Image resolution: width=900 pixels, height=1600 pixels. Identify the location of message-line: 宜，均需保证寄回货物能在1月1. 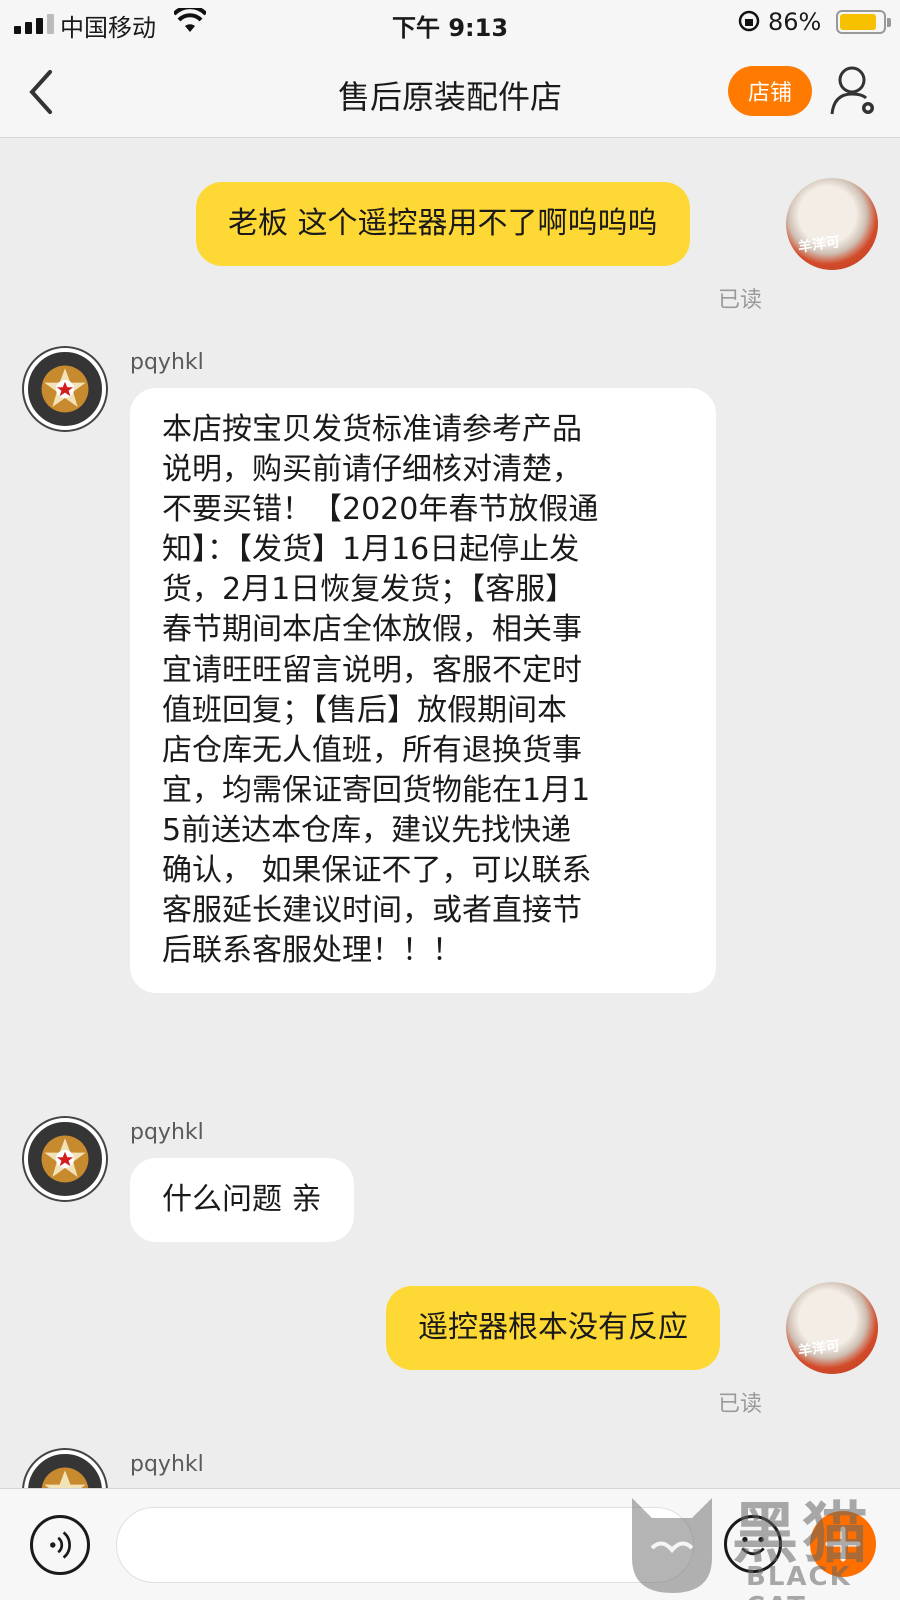
(376, 790).